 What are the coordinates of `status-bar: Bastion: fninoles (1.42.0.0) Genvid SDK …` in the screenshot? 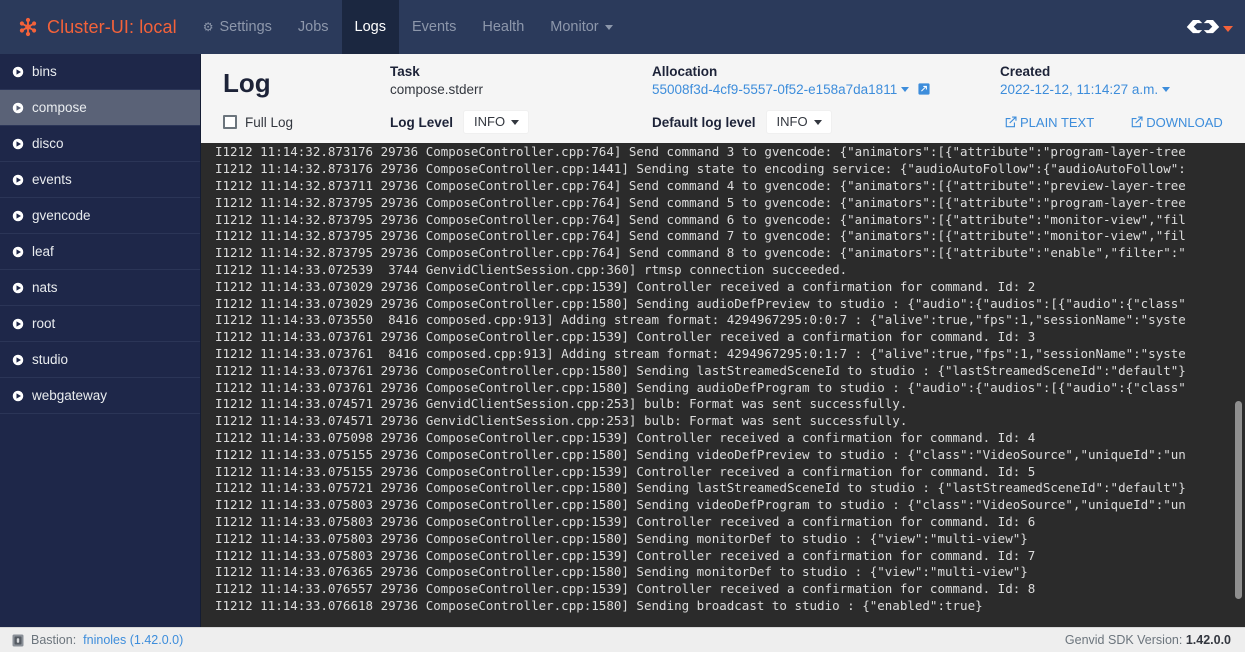 It's located at (622, 639).